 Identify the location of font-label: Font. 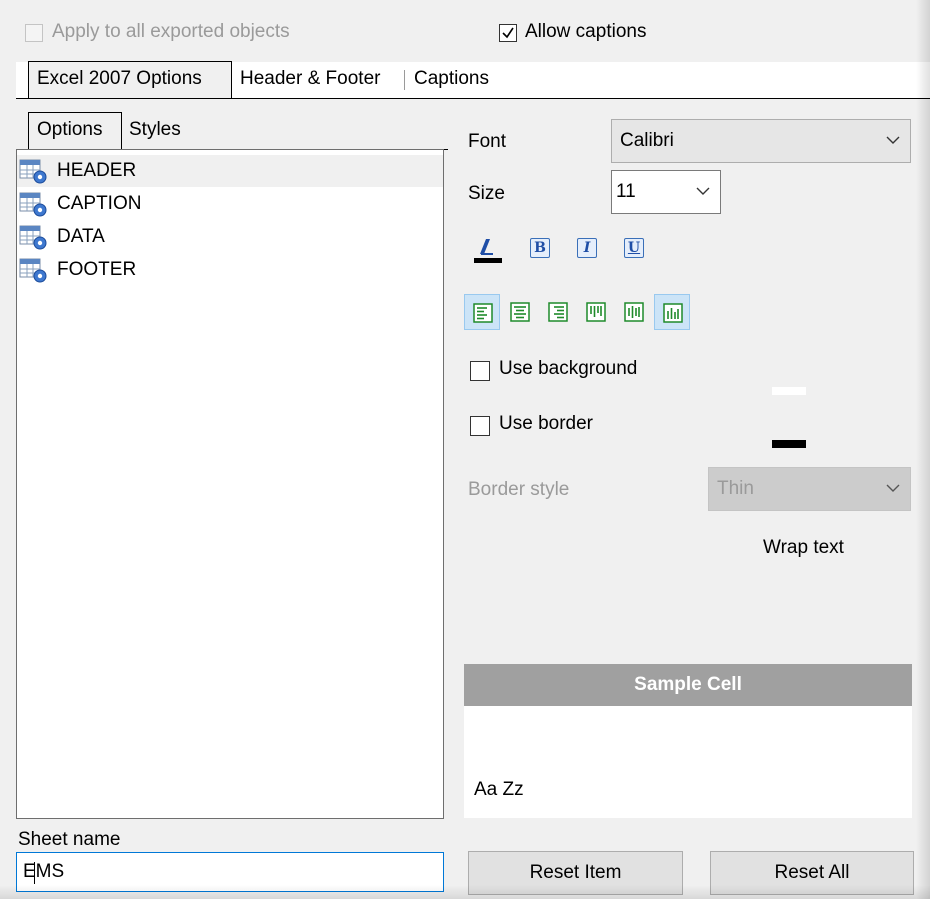
(487, 141).